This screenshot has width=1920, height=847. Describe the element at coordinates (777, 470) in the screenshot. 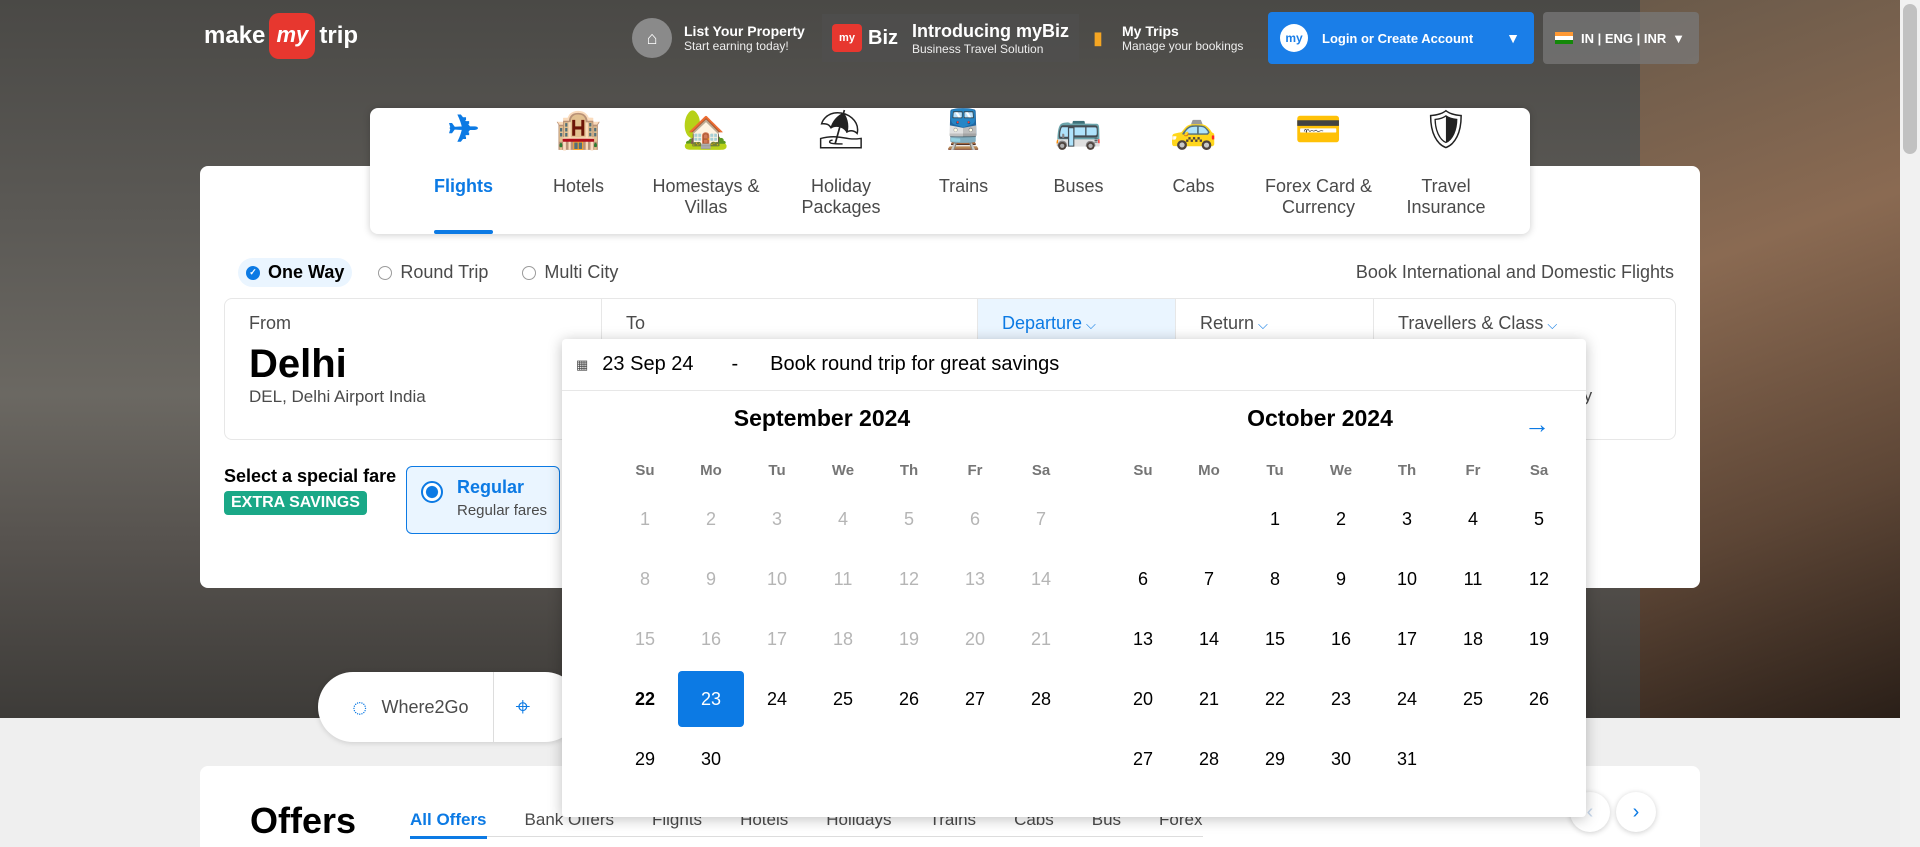

I see `weekday-label: Tu` at that location.